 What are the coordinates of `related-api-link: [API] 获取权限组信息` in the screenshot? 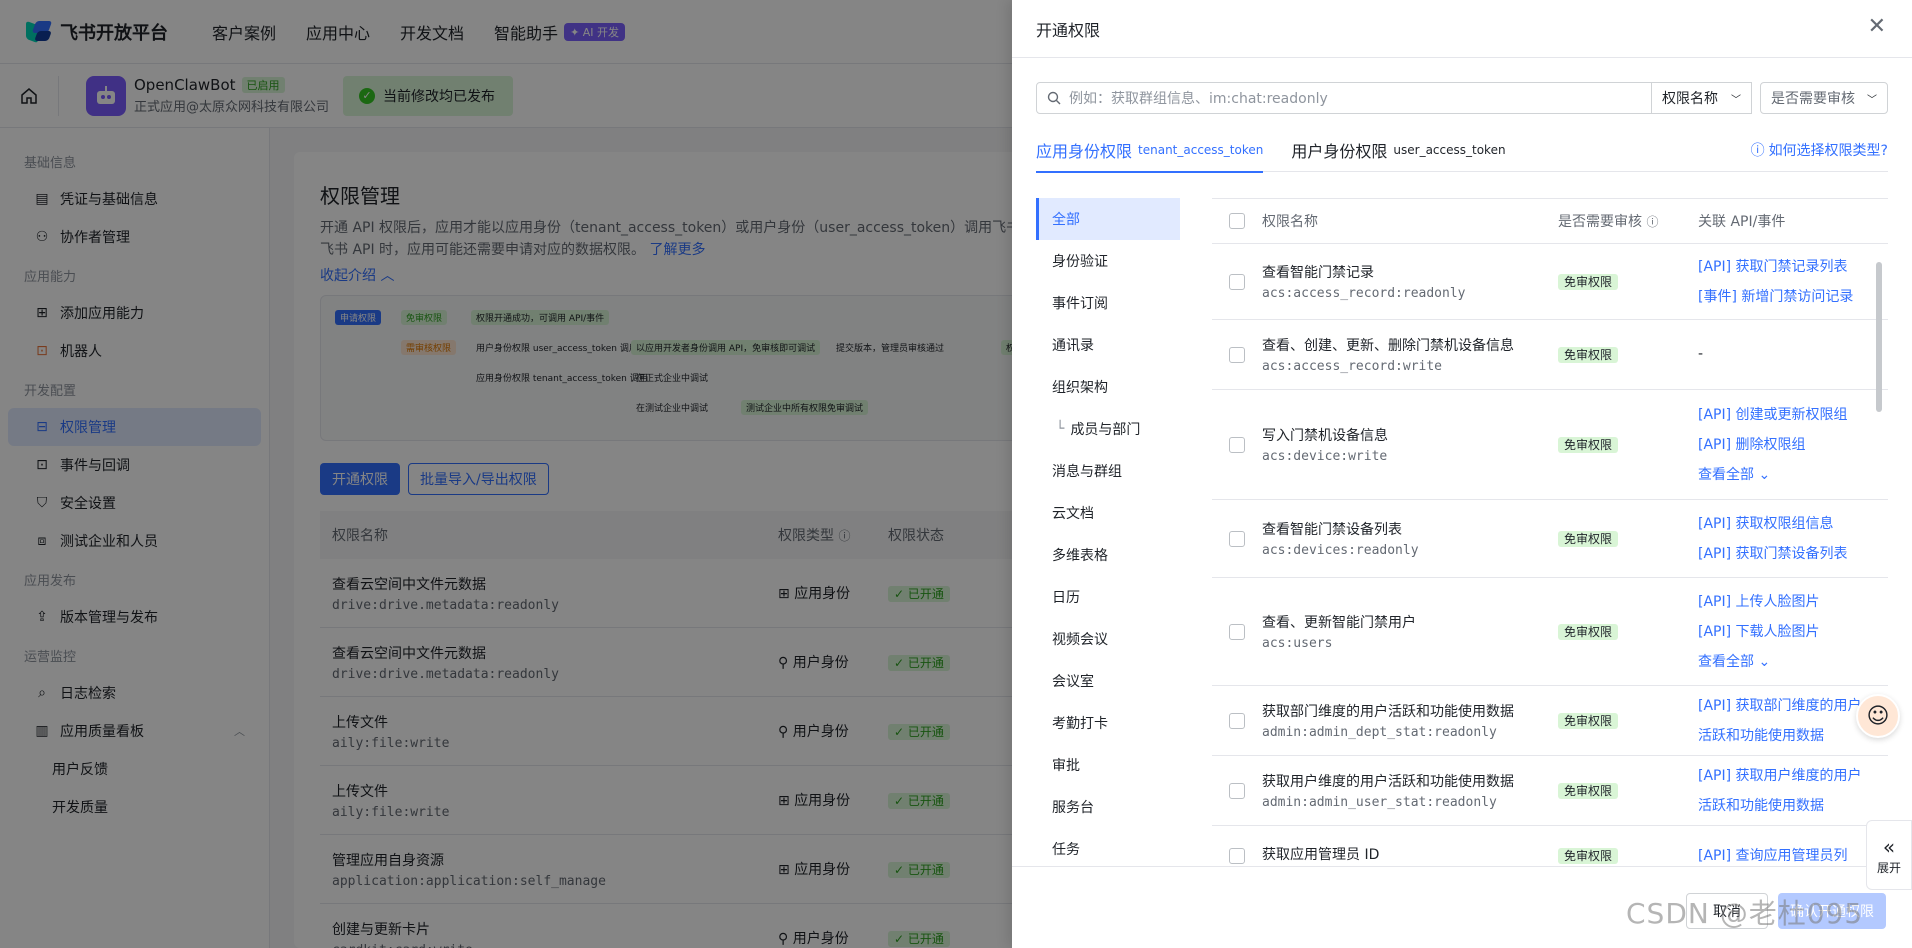 It's located at (1783, 524).